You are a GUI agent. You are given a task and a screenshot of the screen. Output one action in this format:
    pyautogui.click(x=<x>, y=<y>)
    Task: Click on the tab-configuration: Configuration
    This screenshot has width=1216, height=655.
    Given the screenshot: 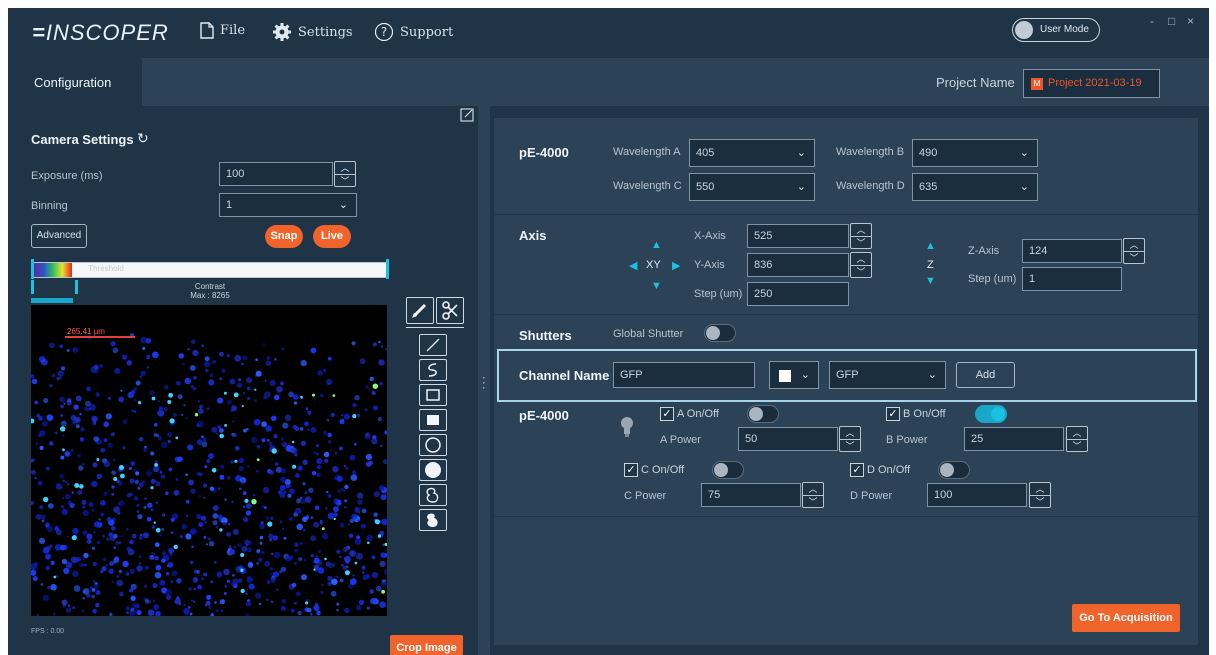 What is the action you would take?
    pyautogui.click(x=75, y=82)
    